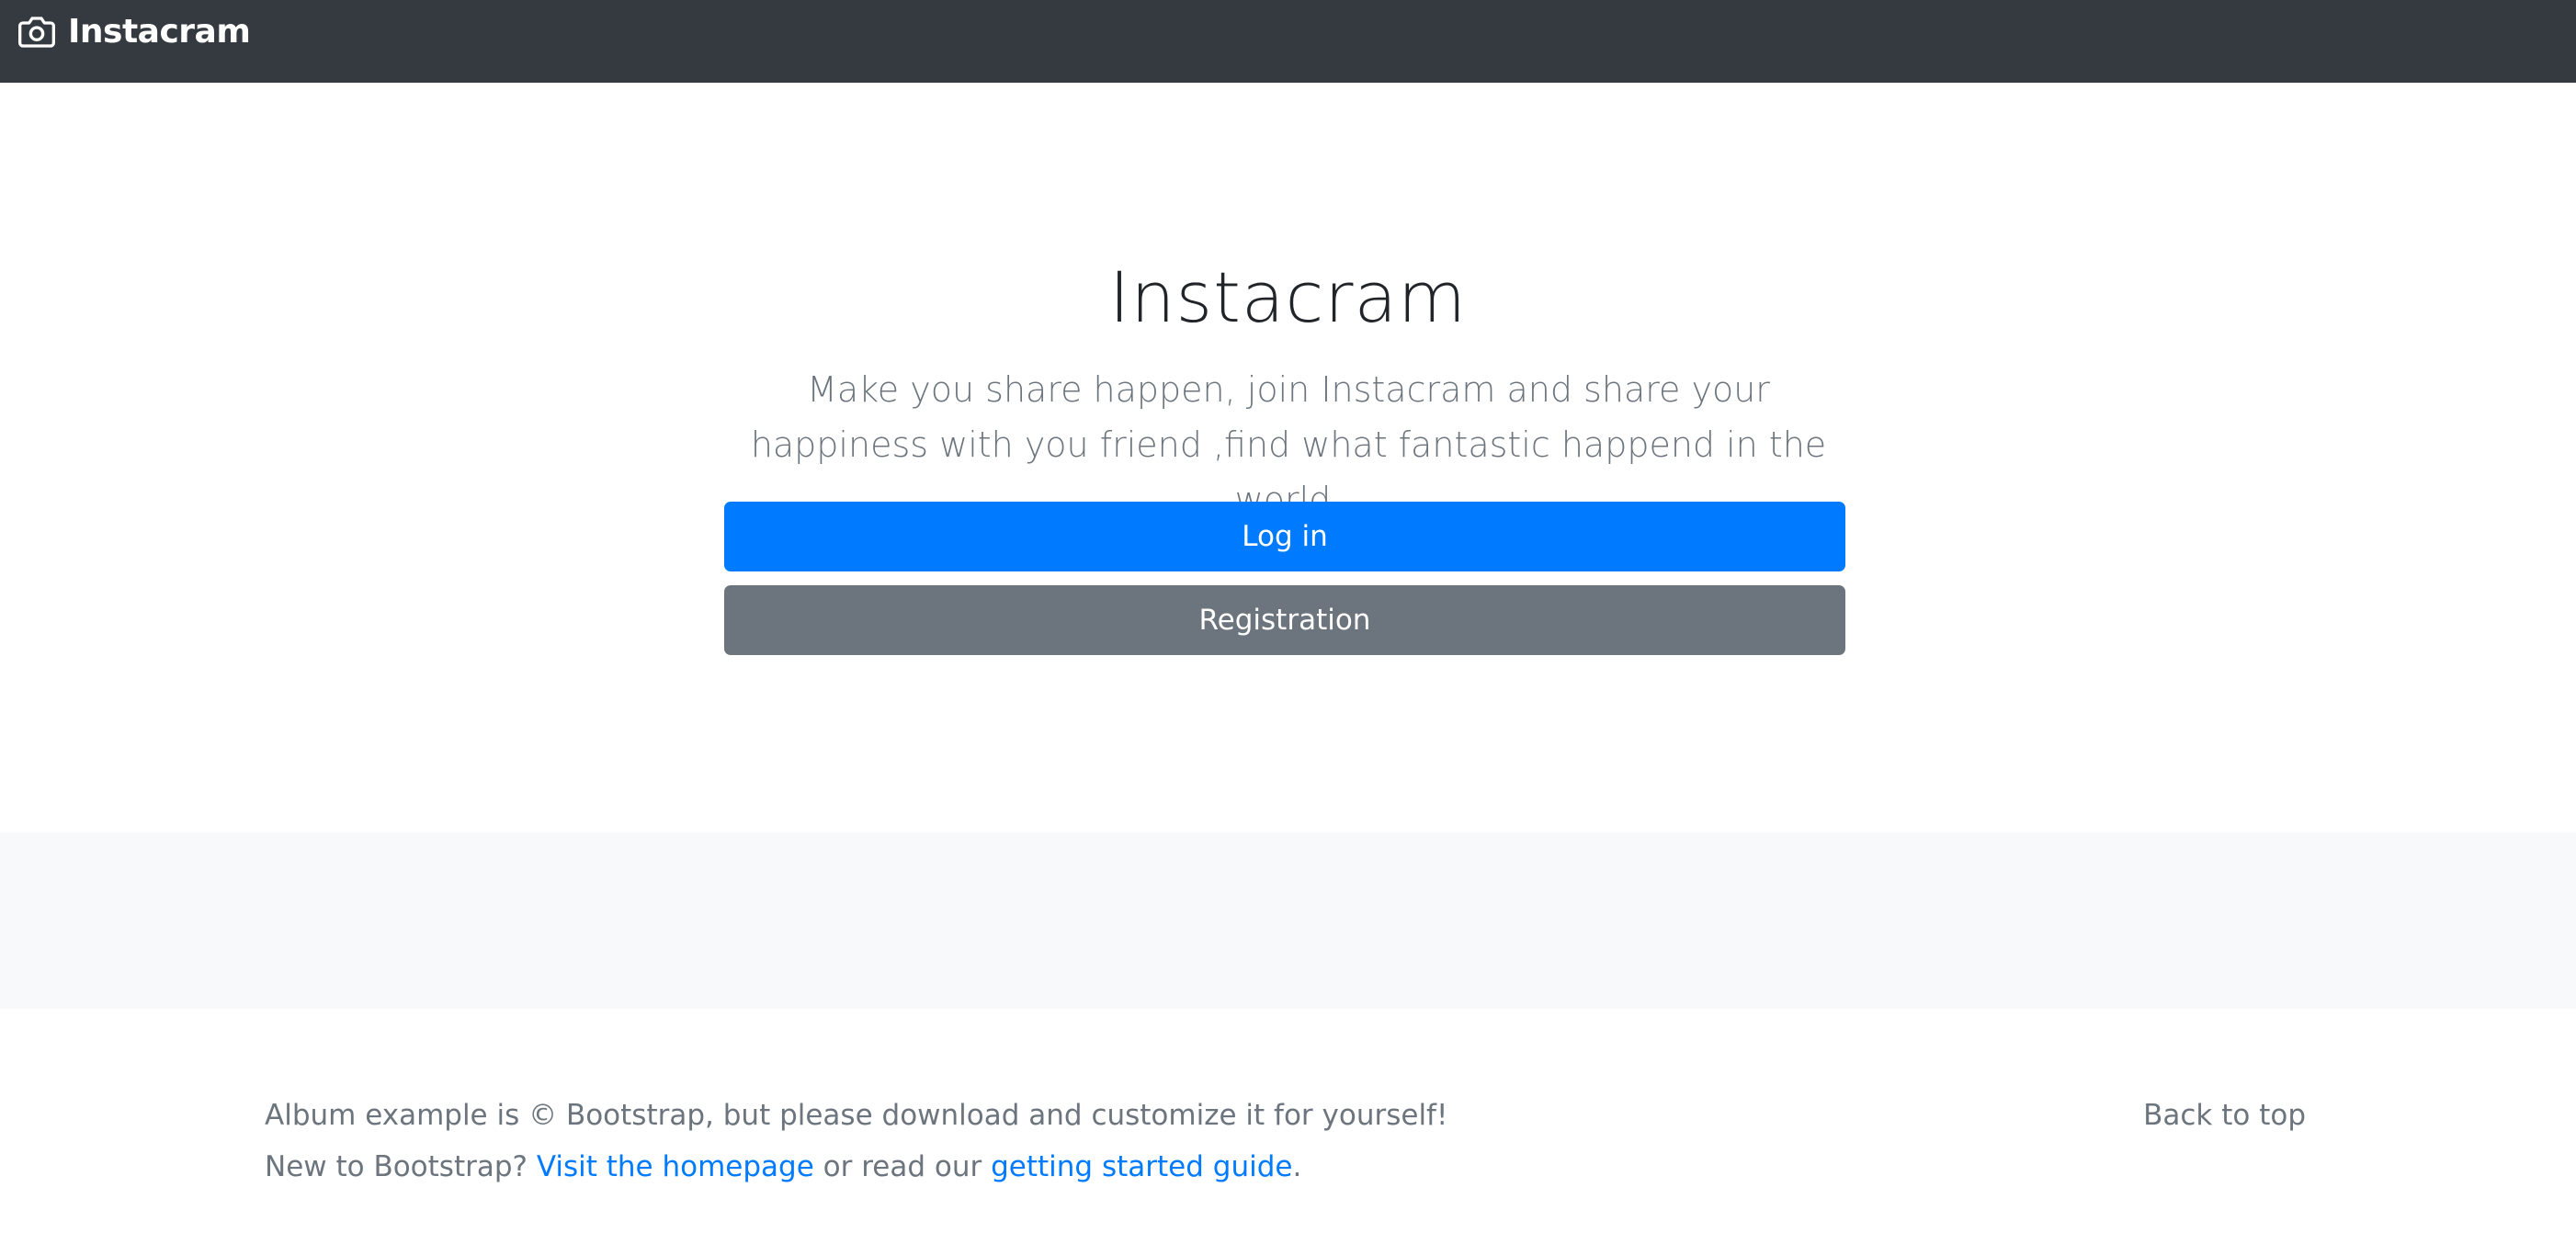  What do you see at coordinates (396, 1166) in the screenshot?
I see `footer-new-to-text: New to Bootstrap?` at bounding box center [396, 1166].